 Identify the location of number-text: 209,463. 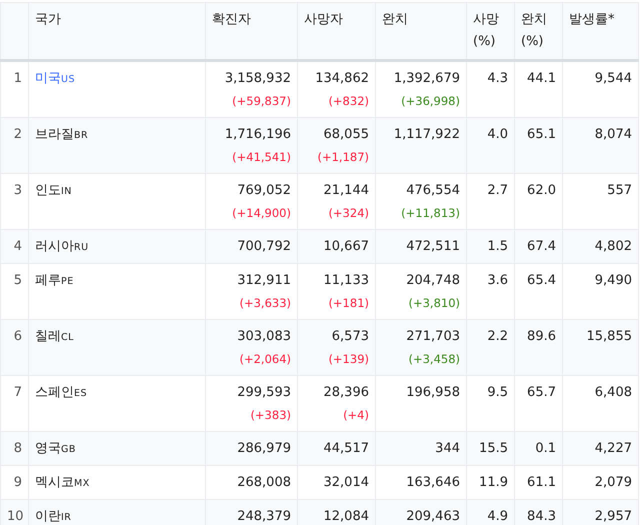
(432, 516).